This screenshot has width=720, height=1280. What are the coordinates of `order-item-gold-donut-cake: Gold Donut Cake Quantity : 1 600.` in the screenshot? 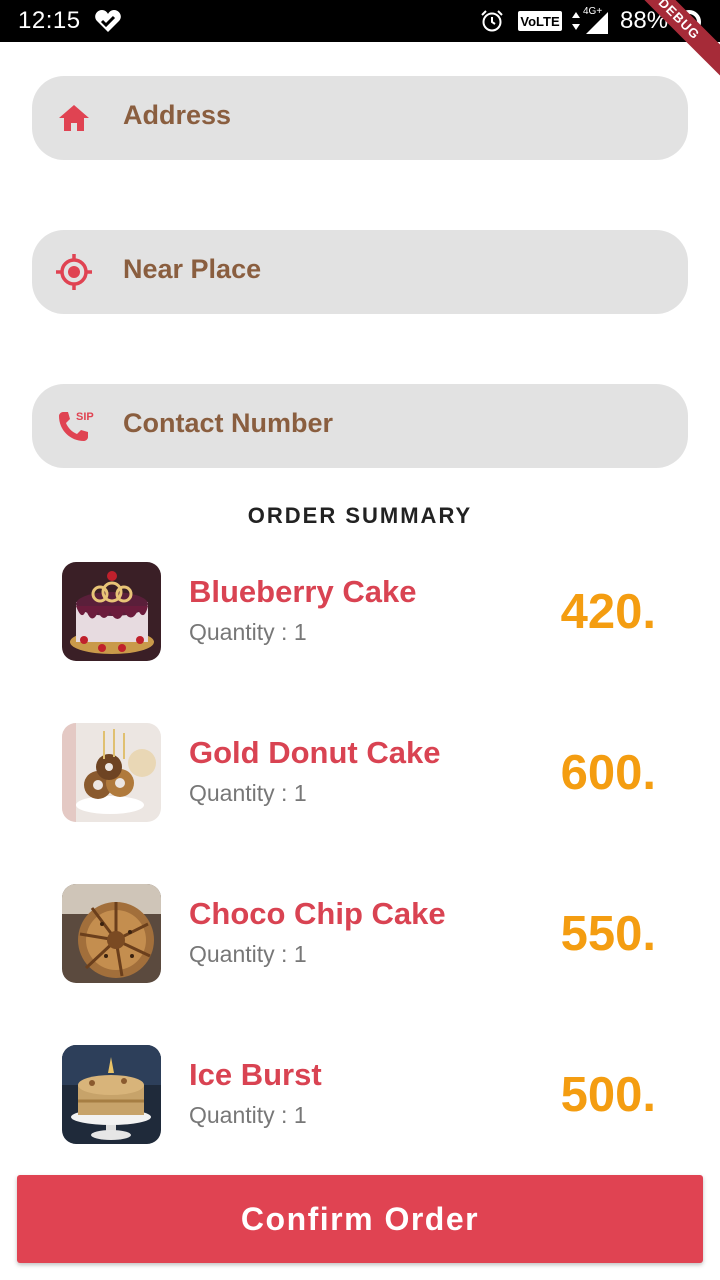 It's located at (360, 773).